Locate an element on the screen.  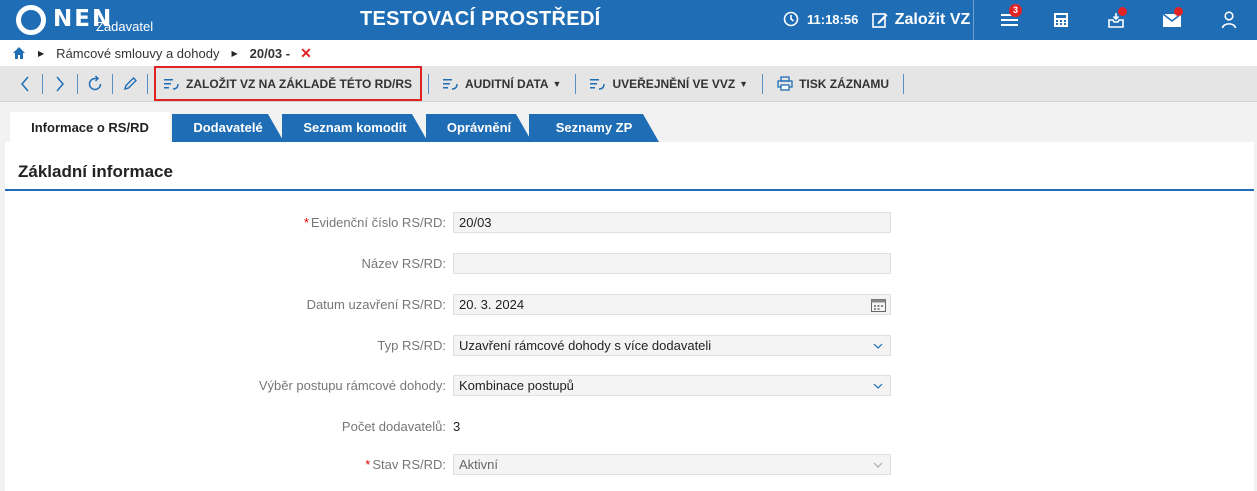
audit-data-label: AUDITNÍ DATA is located at coordinates (507, 83).